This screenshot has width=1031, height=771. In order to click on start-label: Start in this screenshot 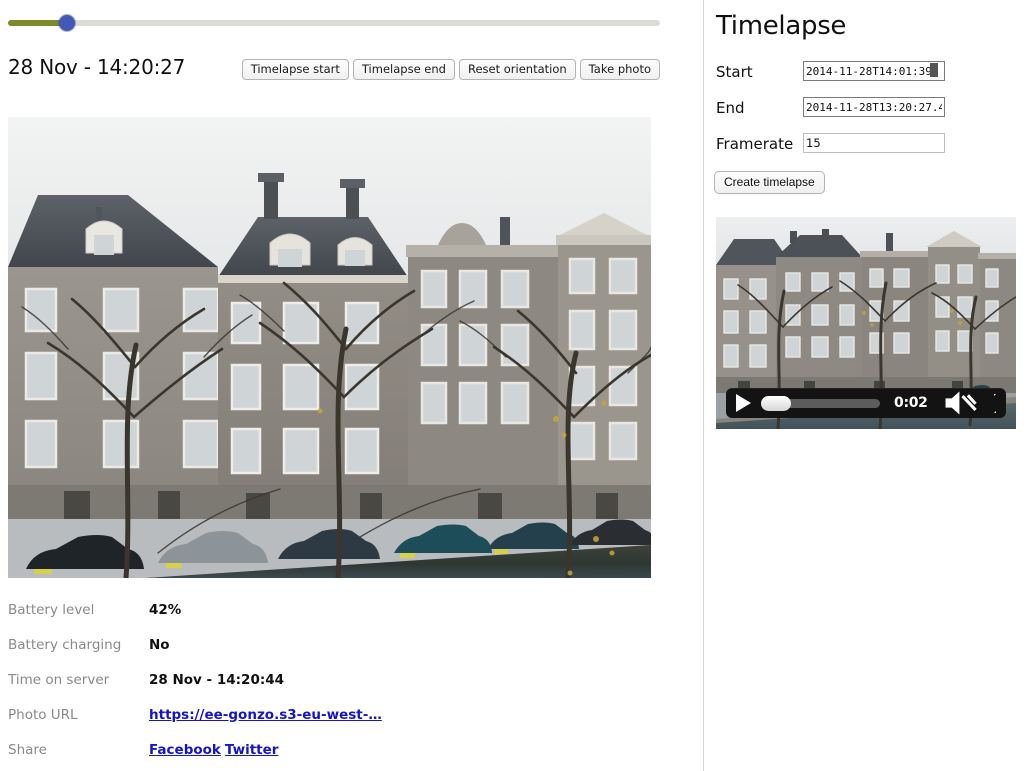, I will do `click(734, 72)`.